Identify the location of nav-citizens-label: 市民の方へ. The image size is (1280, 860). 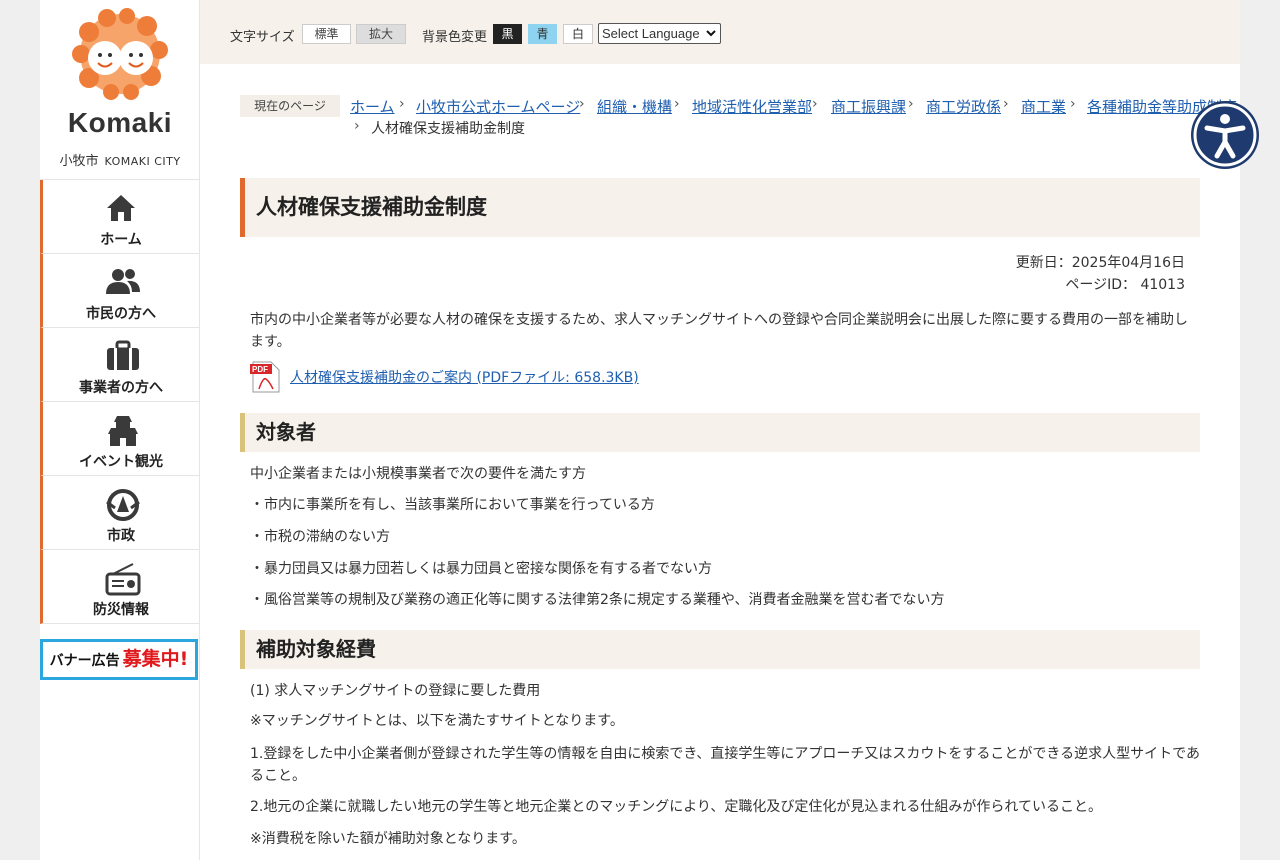
(121, 314).